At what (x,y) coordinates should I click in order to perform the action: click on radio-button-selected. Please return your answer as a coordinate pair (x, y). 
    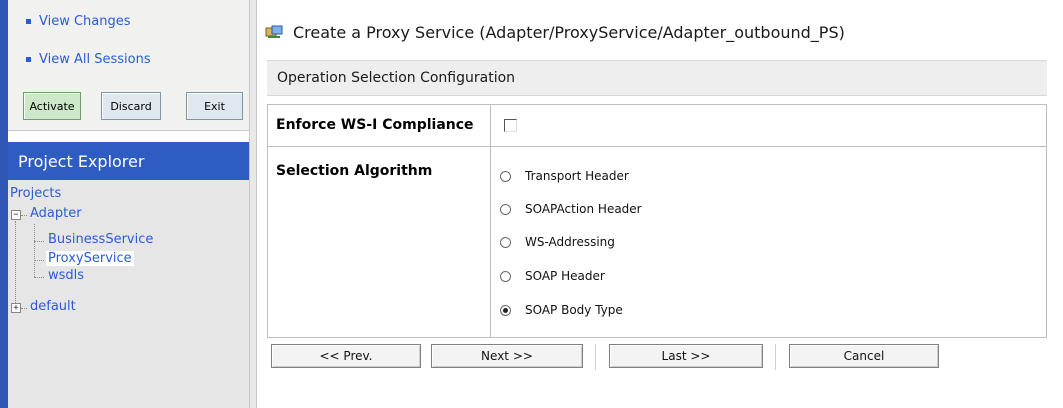
    Looking at the image, I should click on (505, 310).